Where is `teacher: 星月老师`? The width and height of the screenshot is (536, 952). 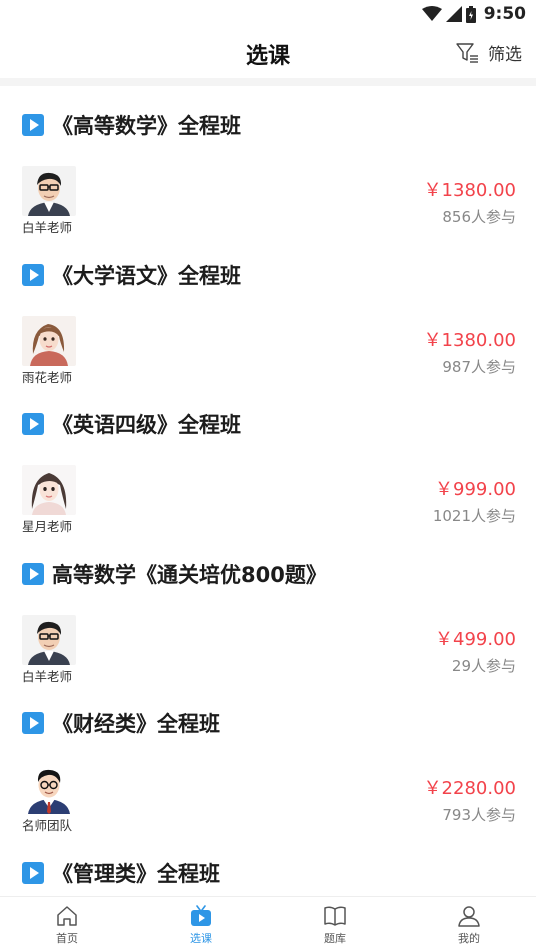
teacher: 星月老师 is located at coordinates (50, 500).